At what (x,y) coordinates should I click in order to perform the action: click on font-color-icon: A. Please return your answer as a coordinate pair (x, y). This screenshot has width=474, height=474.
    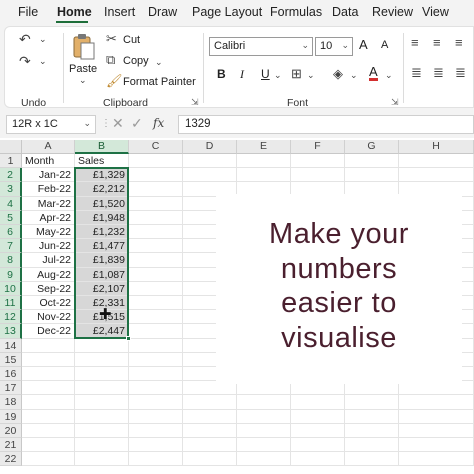
    Looking at the image, I should click on (373, 73).